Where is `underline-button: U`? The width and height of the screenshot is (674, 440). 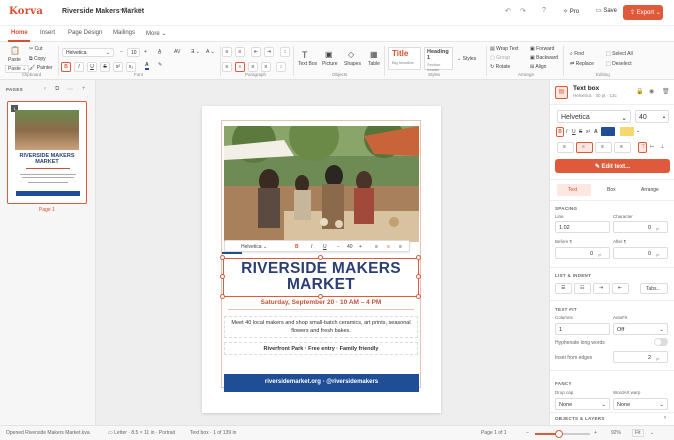 underline-button: U is located at coordinates (574, 132).